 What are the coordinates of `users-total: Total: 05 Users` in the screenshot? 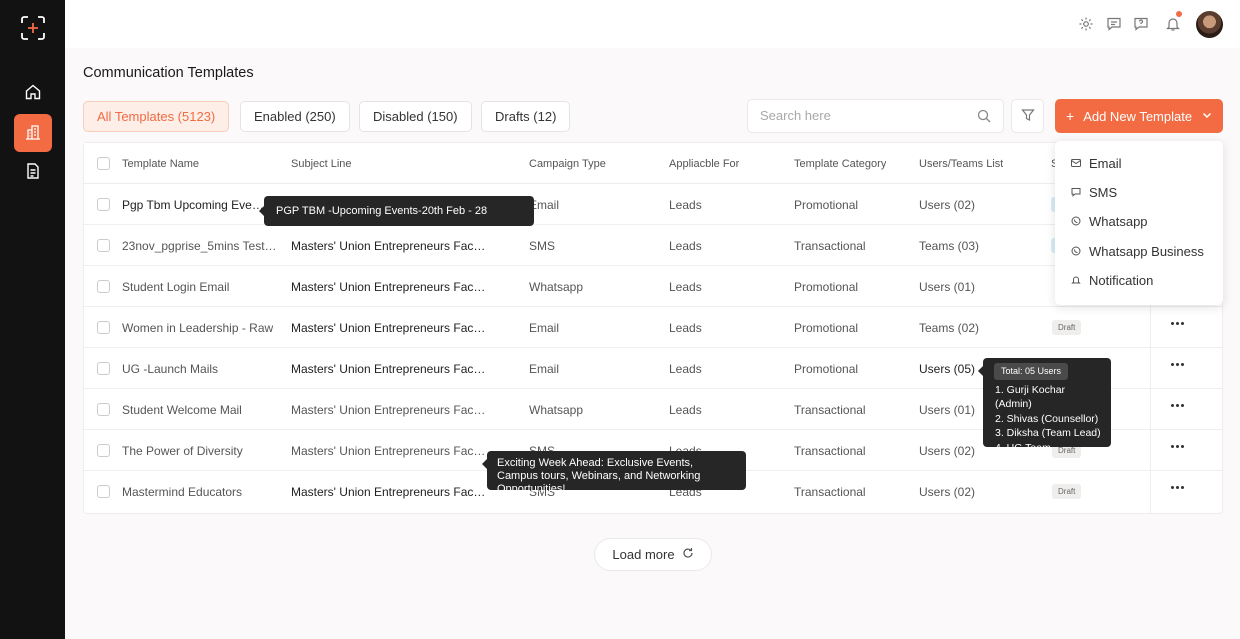 It's located at (1031, 371).